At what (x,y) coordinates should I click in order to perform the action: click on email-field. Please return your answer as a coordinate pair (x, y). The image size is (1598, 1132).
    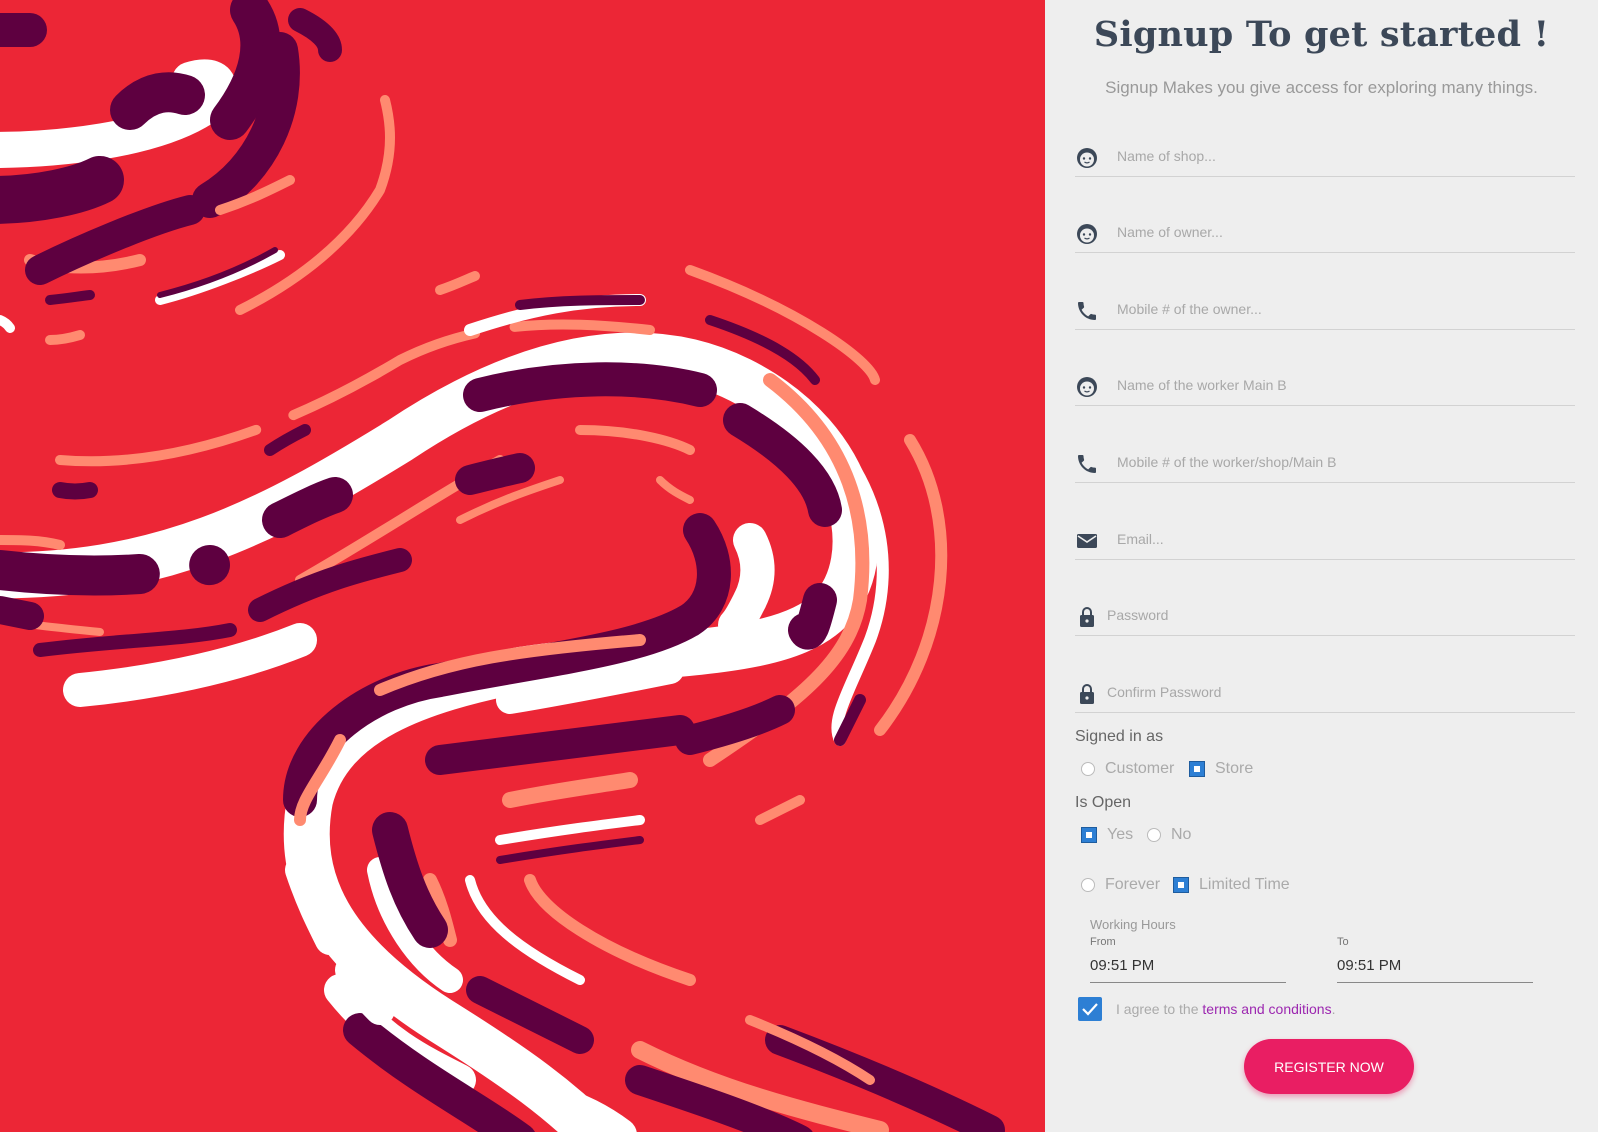
    Looking at the image, I should click on (1325, 540).